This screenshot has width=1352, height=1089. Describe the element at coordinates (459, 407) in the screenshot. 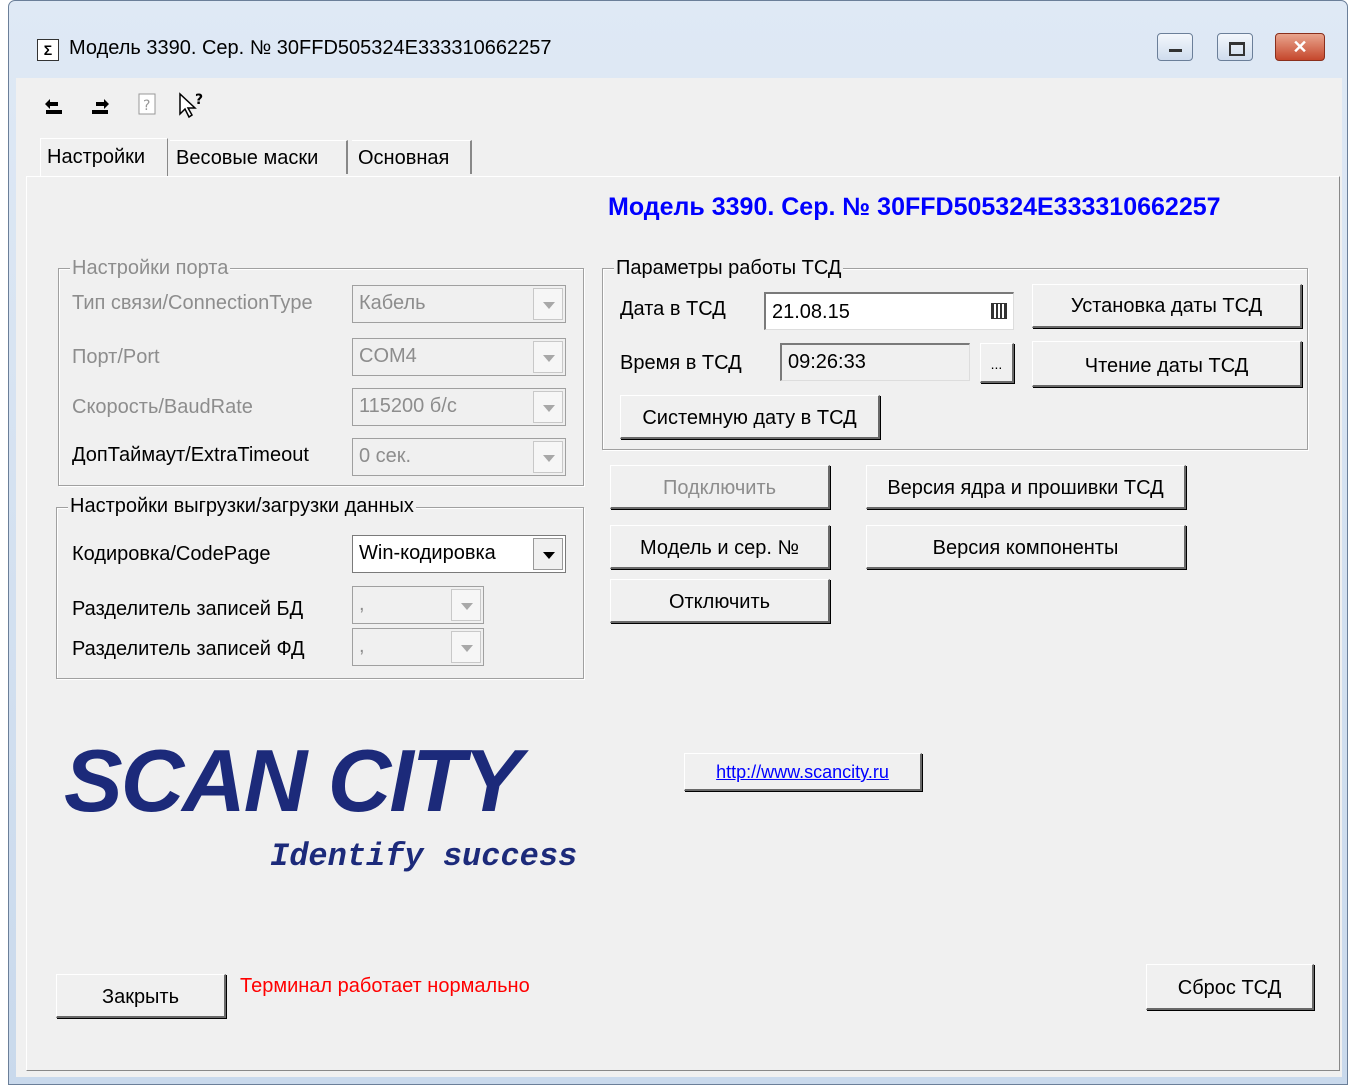

I see `baud-rate-select: 115200 б/с` at that location.